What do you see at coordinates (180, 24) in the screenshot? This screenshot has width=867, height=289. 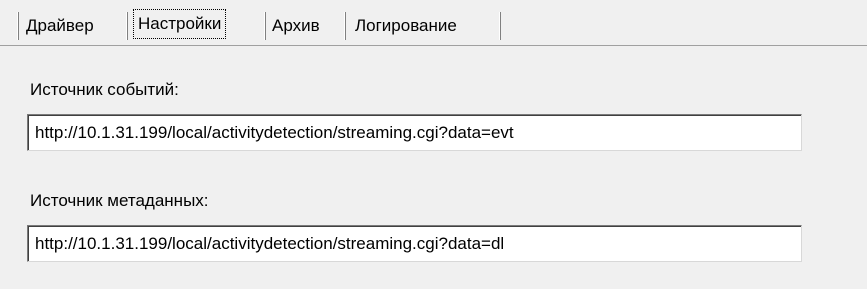 I see `tab-settings: Настройки` at bounding box center [180, 24].